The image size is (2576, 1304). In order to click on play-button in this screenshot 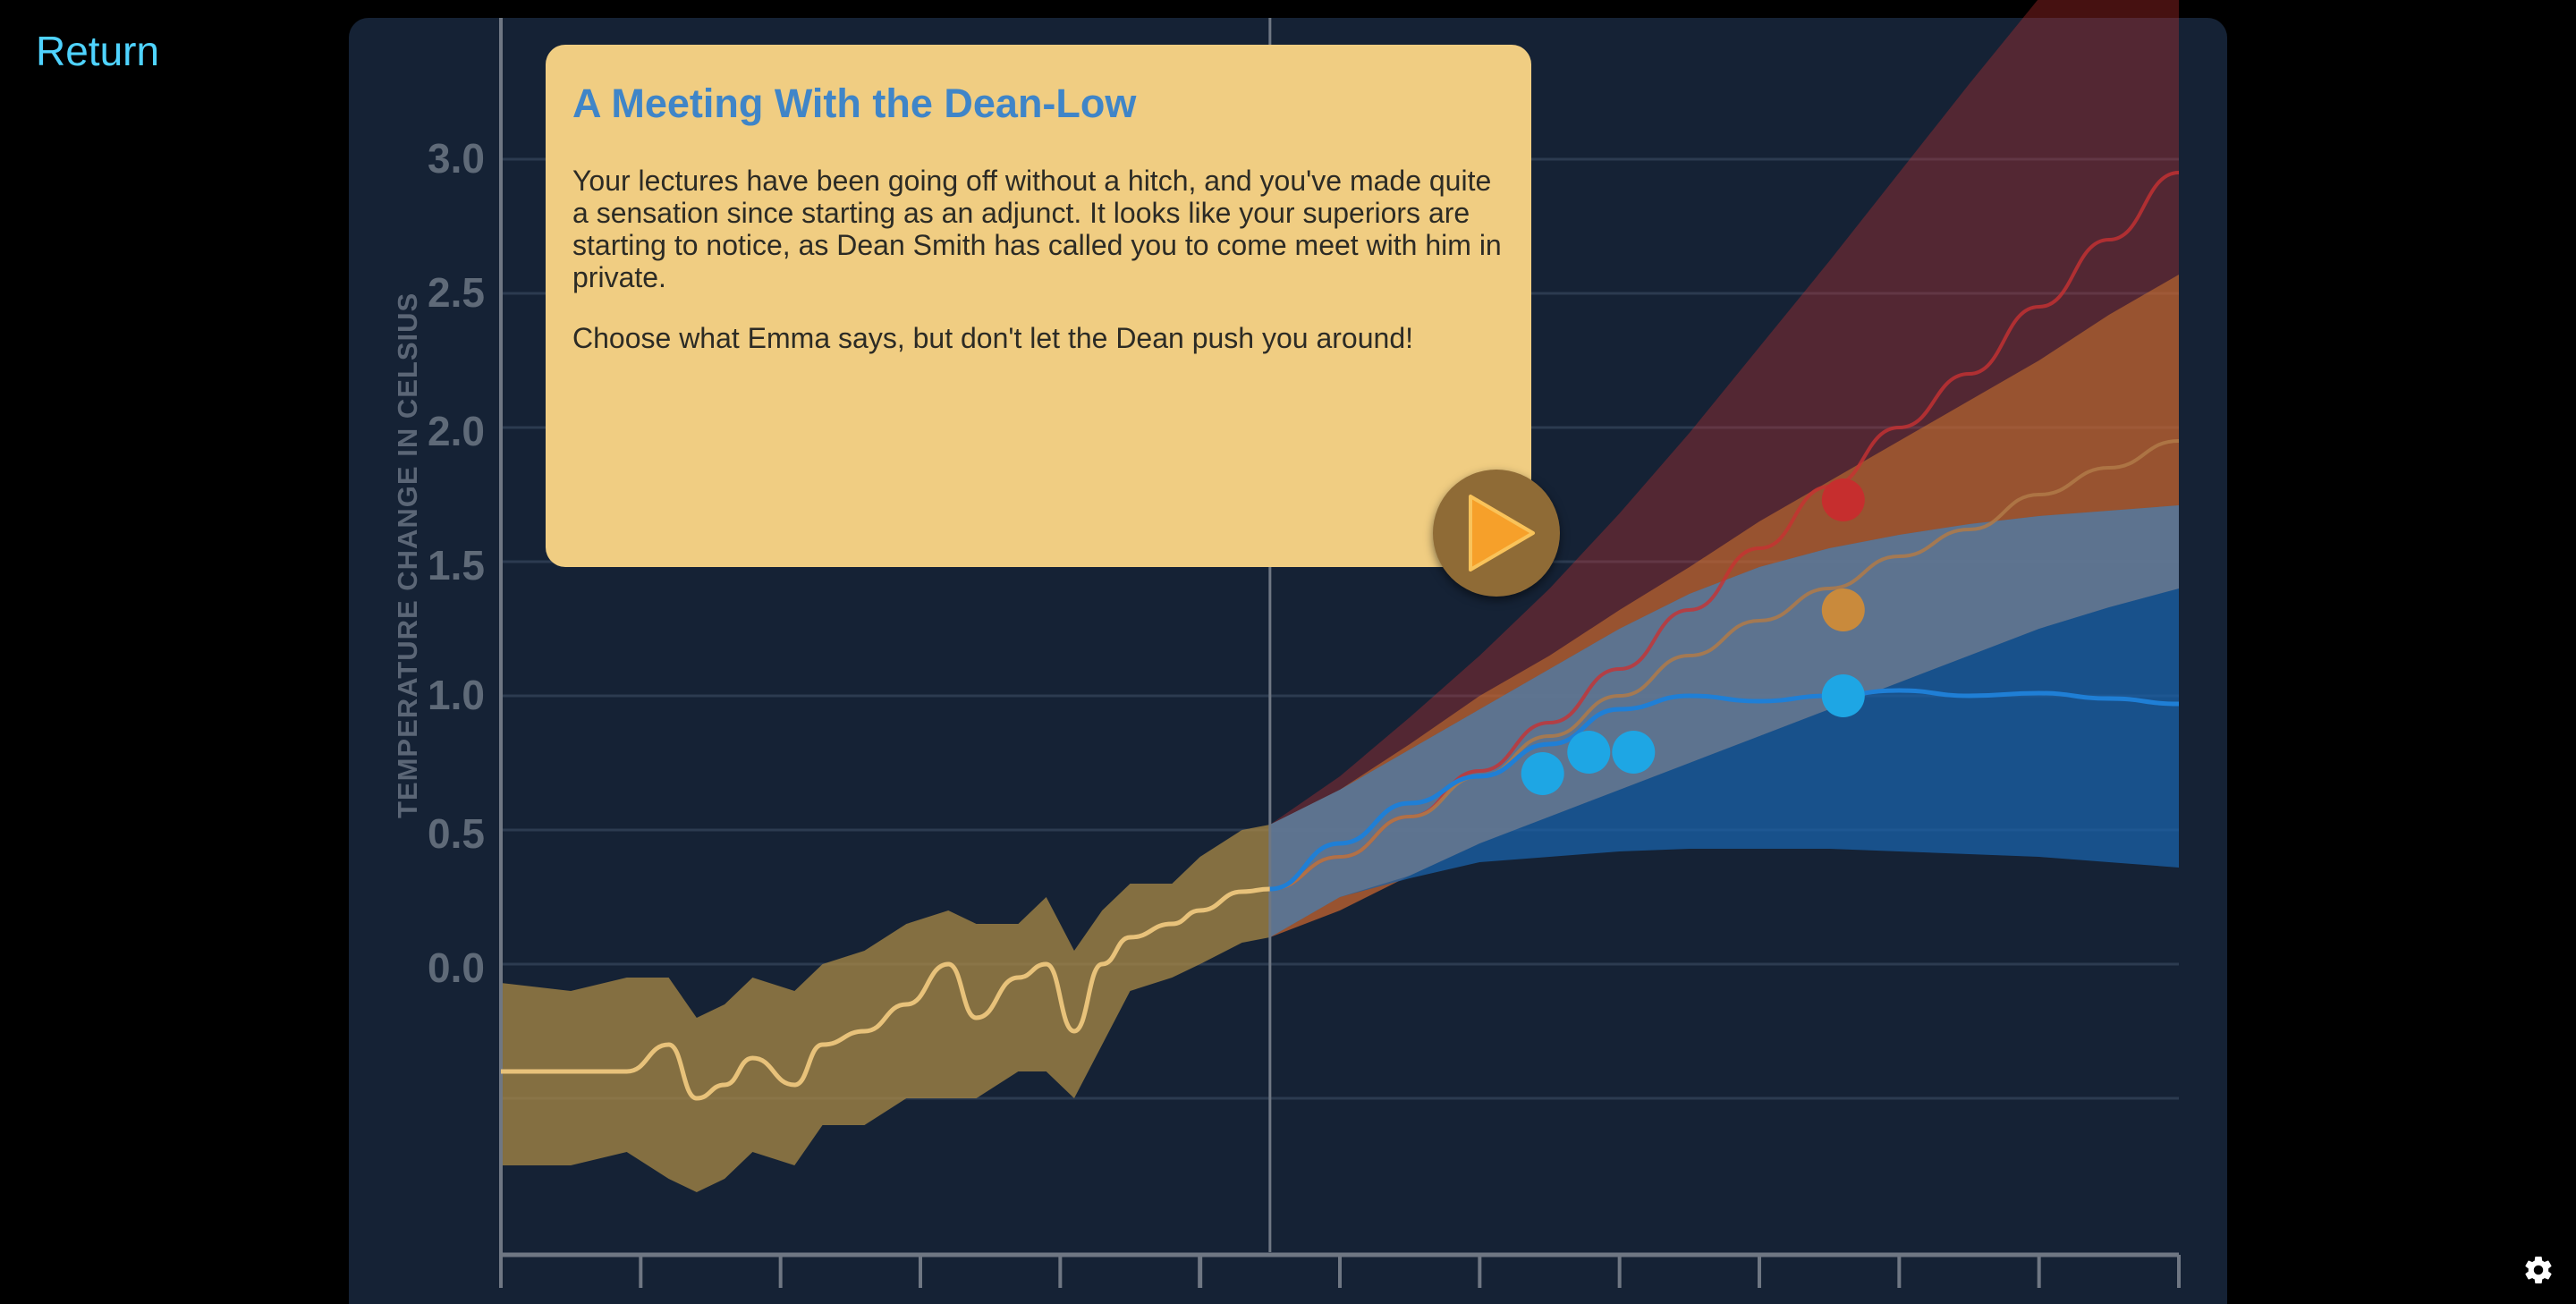, I will do `click(1496, 534)`.